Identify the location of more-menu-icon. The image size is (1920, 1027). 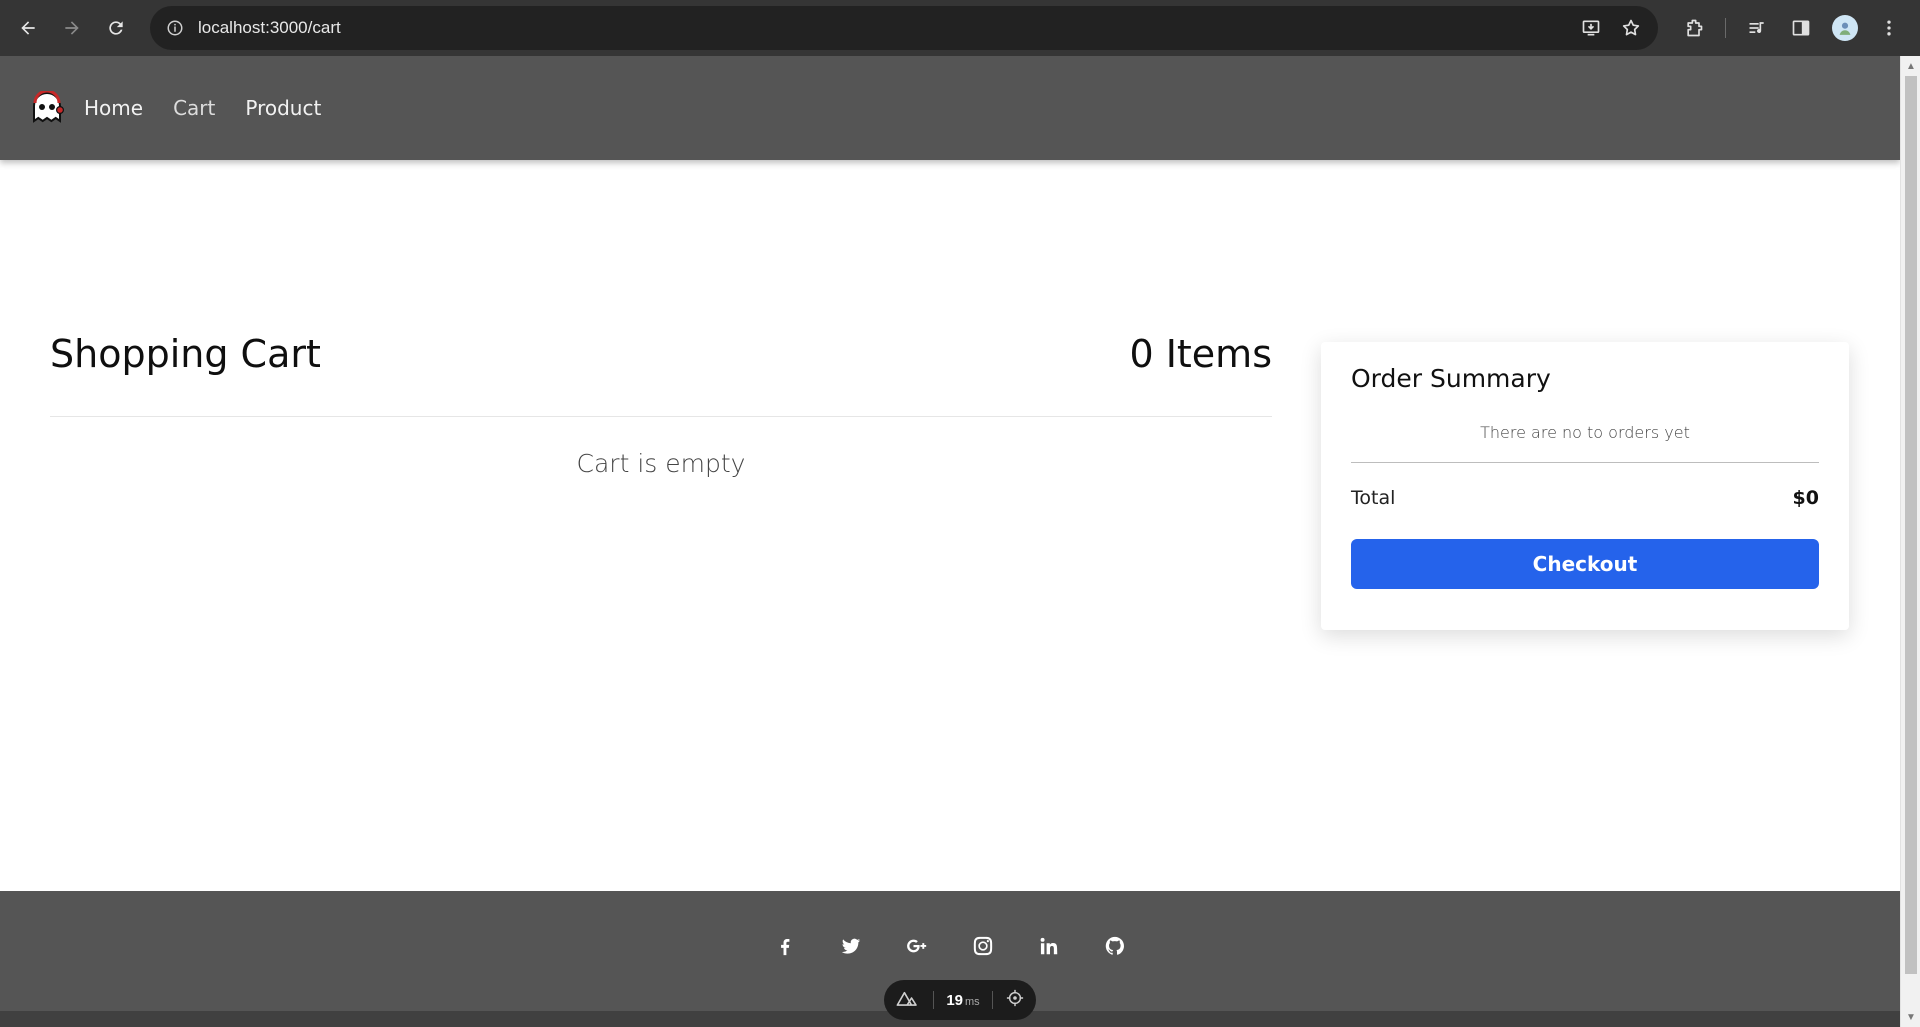
(1889, 28).